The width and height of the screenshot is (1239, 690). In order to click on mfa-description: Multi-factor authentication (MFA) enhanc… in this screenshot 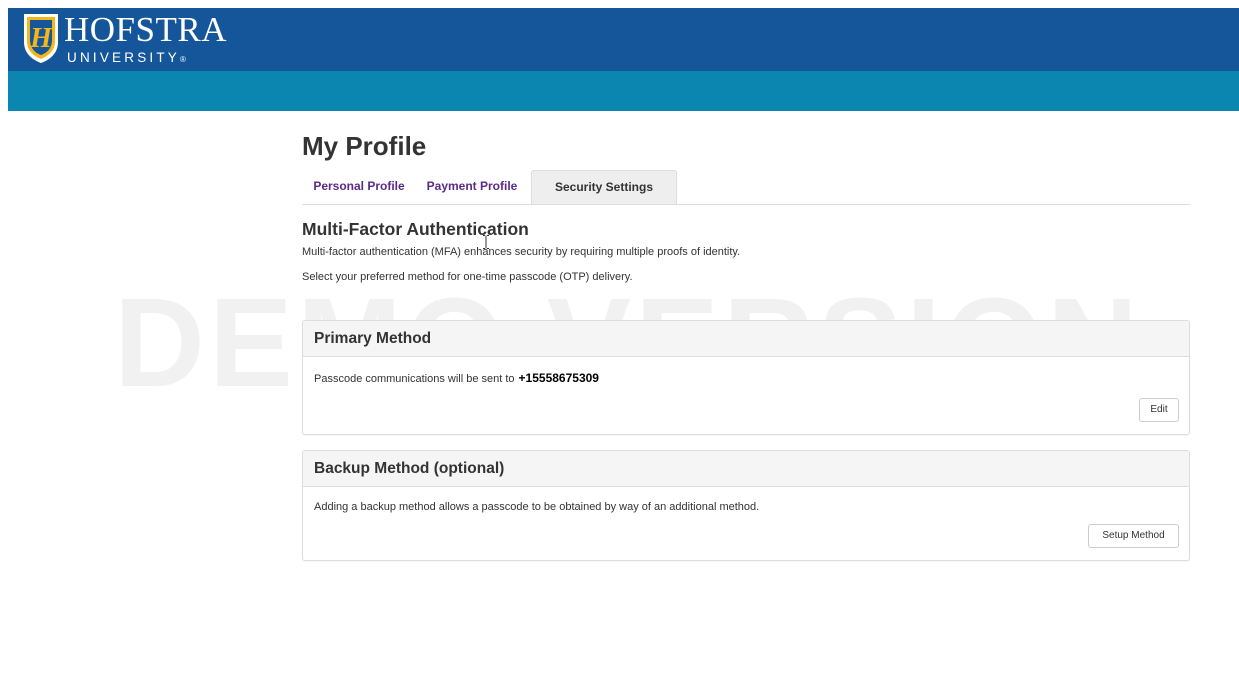, I will do `click(521, 252)`.